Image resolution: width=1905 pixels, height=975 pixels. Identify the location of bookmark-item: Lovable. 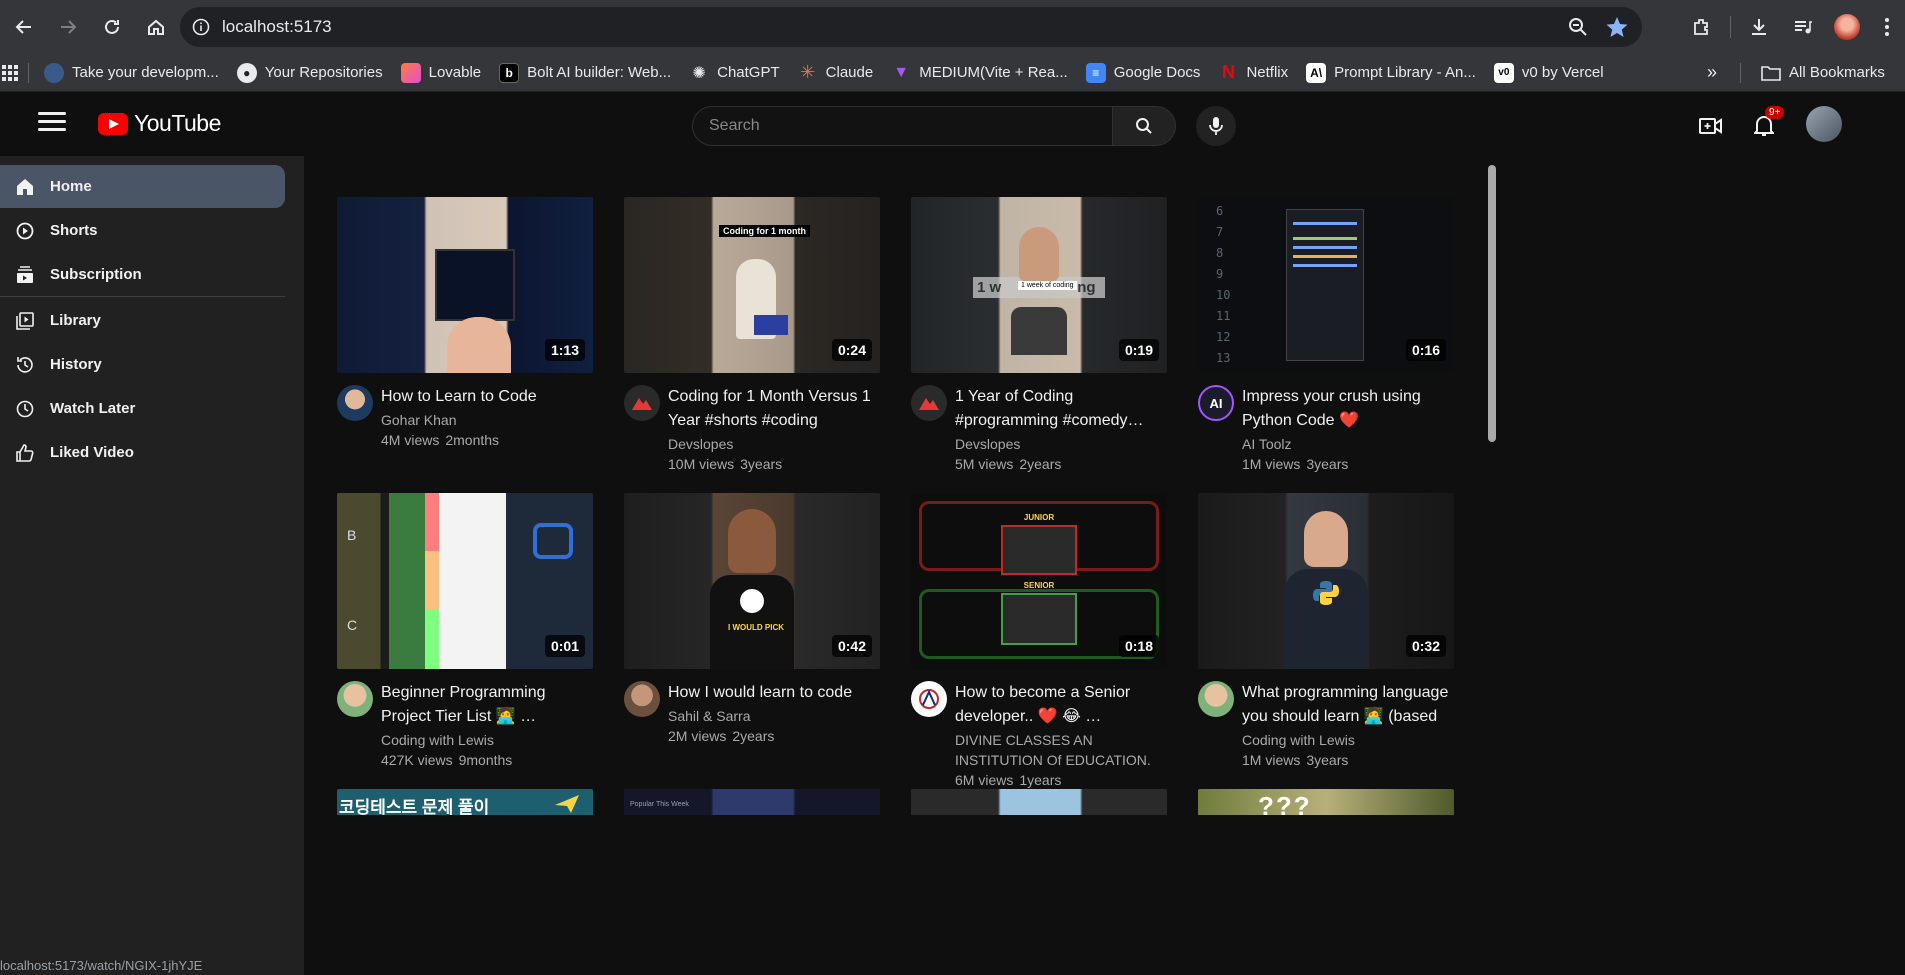
(441, 73).